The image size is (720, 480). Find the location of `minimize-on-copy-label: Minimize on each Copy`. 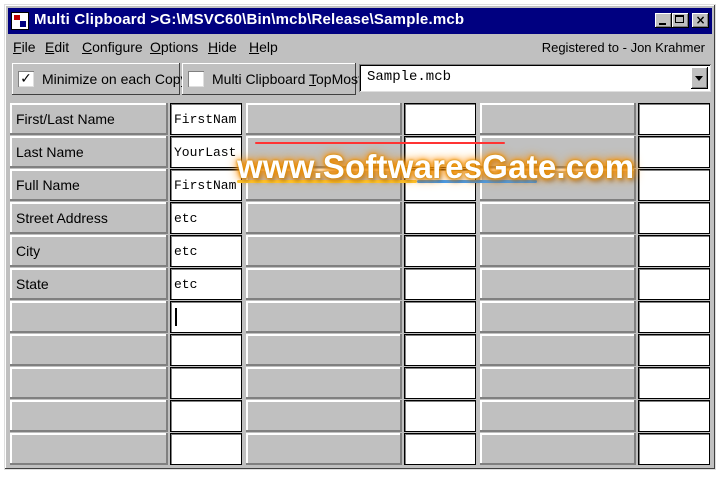

minimize-on-copy-label: Minimize on each Copy is located at coordinates (115, 79).